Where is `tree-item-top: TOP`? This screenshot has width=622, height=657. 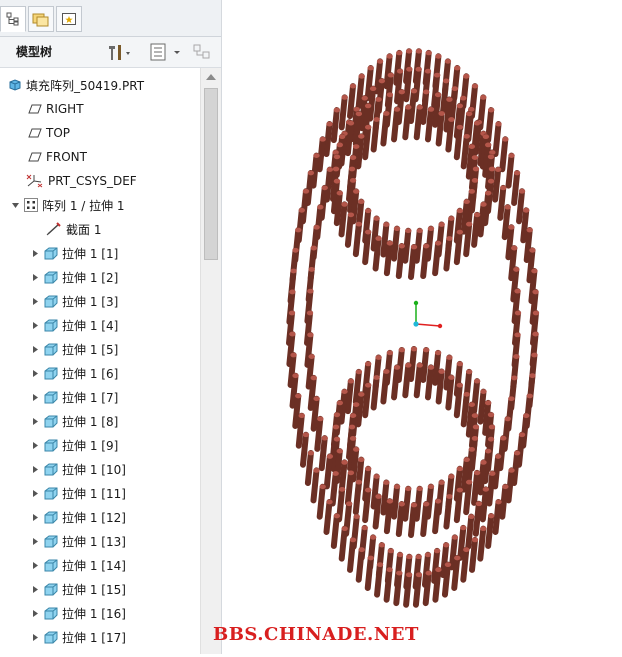
tree-item-top: TOP is located at coordinates (49, 133).